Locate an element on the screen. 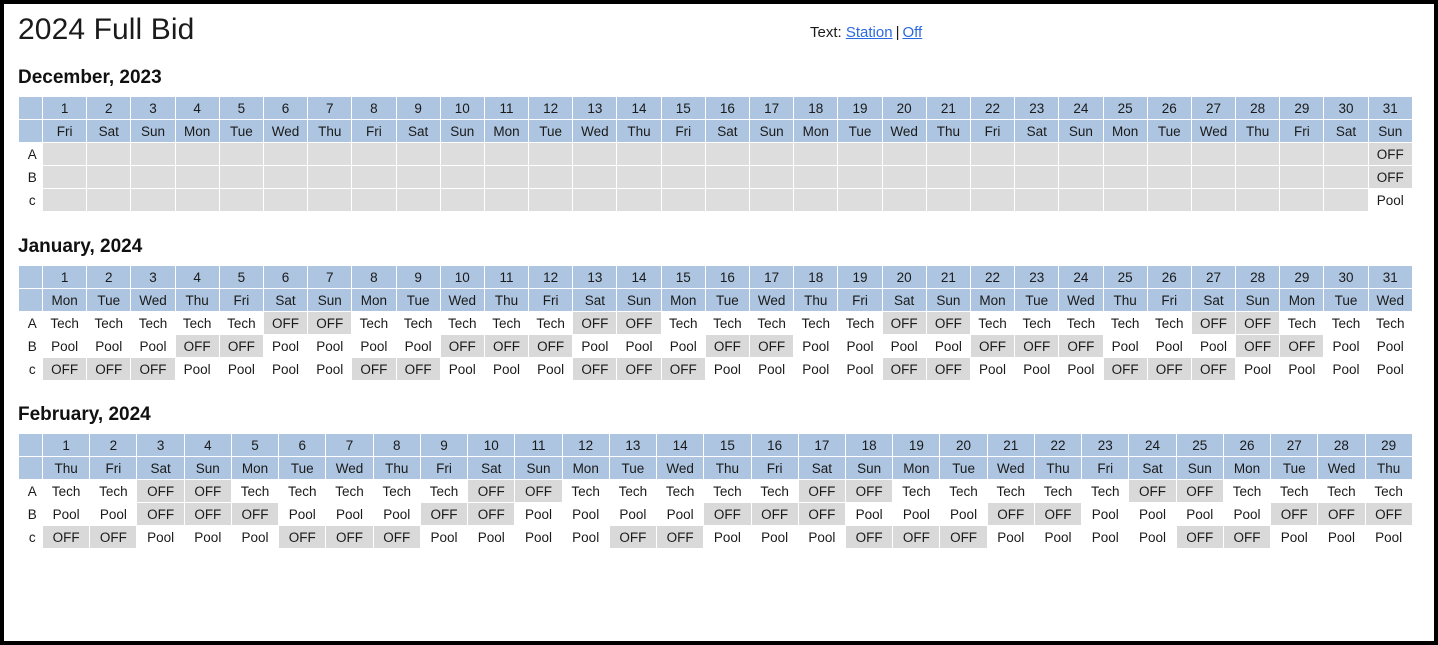  text-mode-off-link: Off is located at coordinates (912, 32).